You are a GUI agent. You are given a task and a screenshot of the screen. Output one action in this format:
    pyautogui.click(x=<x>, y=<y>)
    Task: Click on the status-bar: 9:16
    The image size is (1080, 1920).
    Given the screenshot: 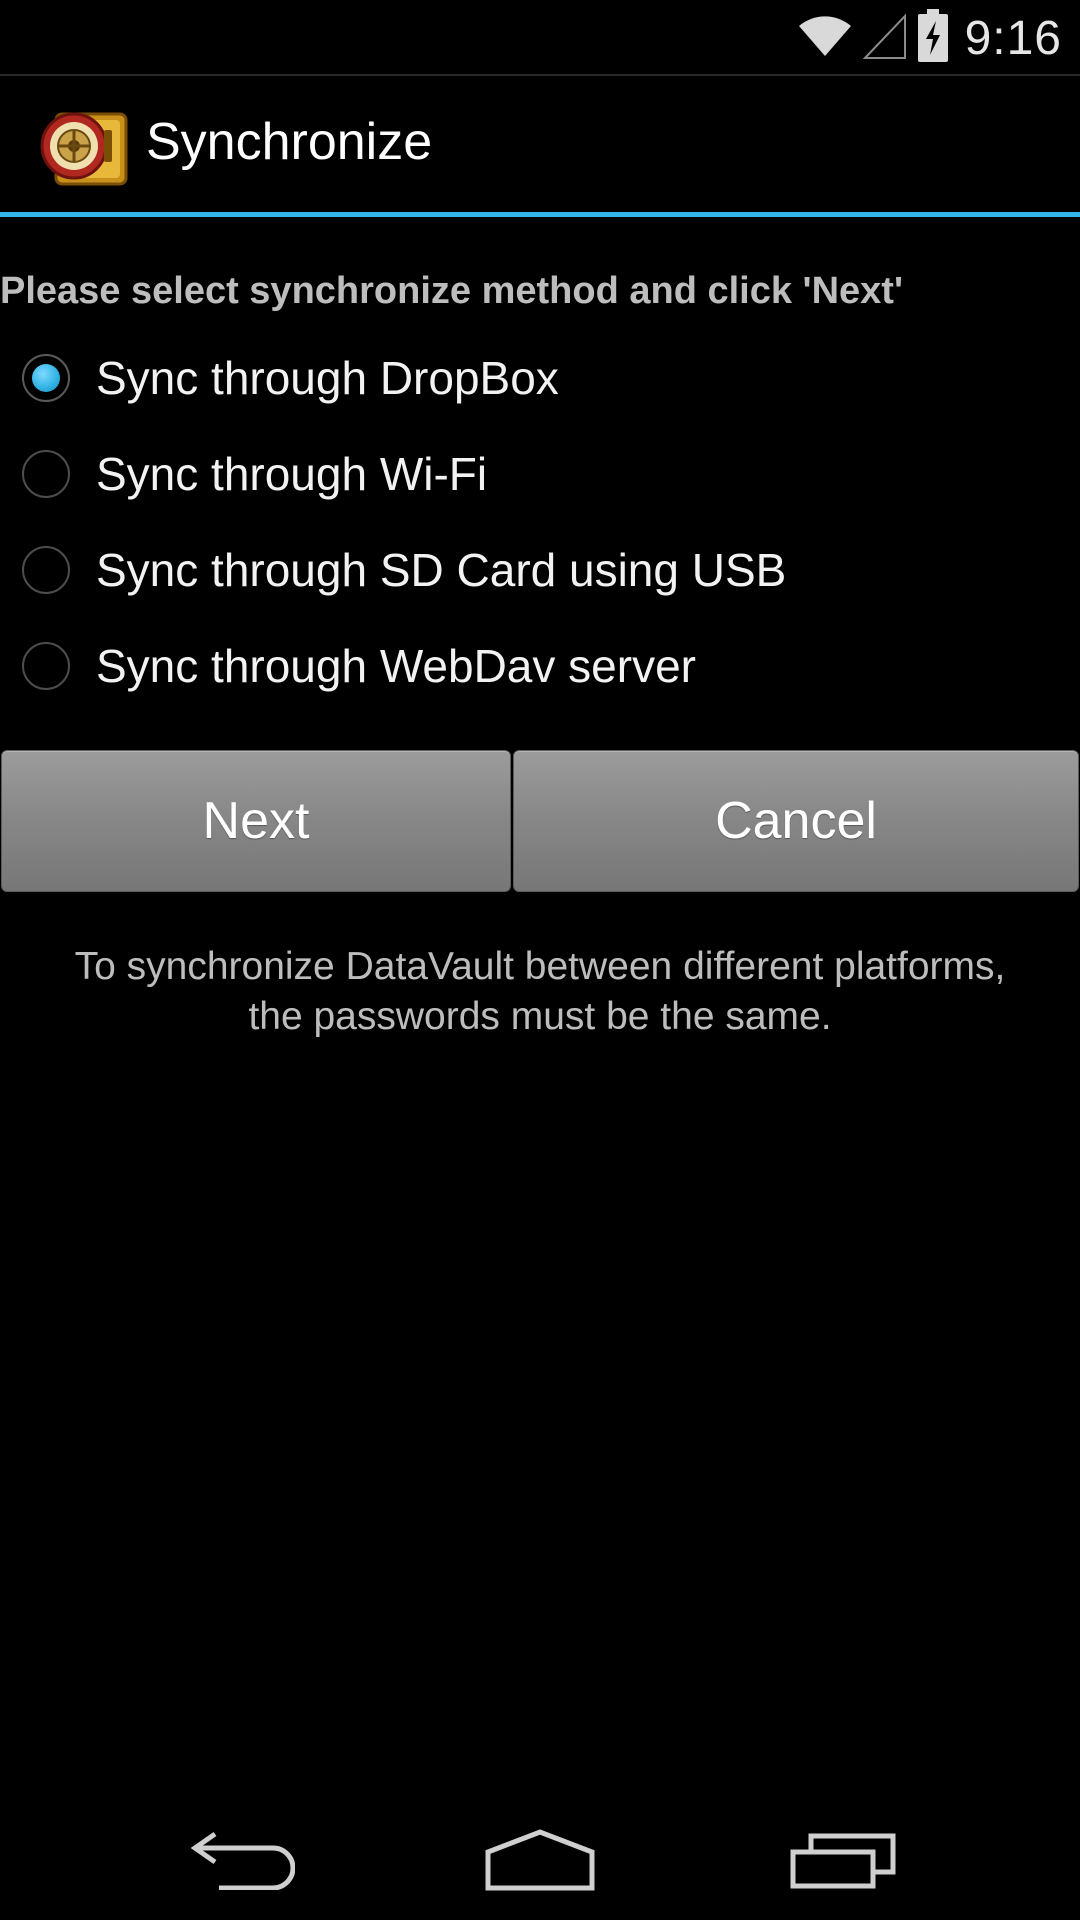 What is the action you would take?
    pyautogui.click(x=540, y=38)
    